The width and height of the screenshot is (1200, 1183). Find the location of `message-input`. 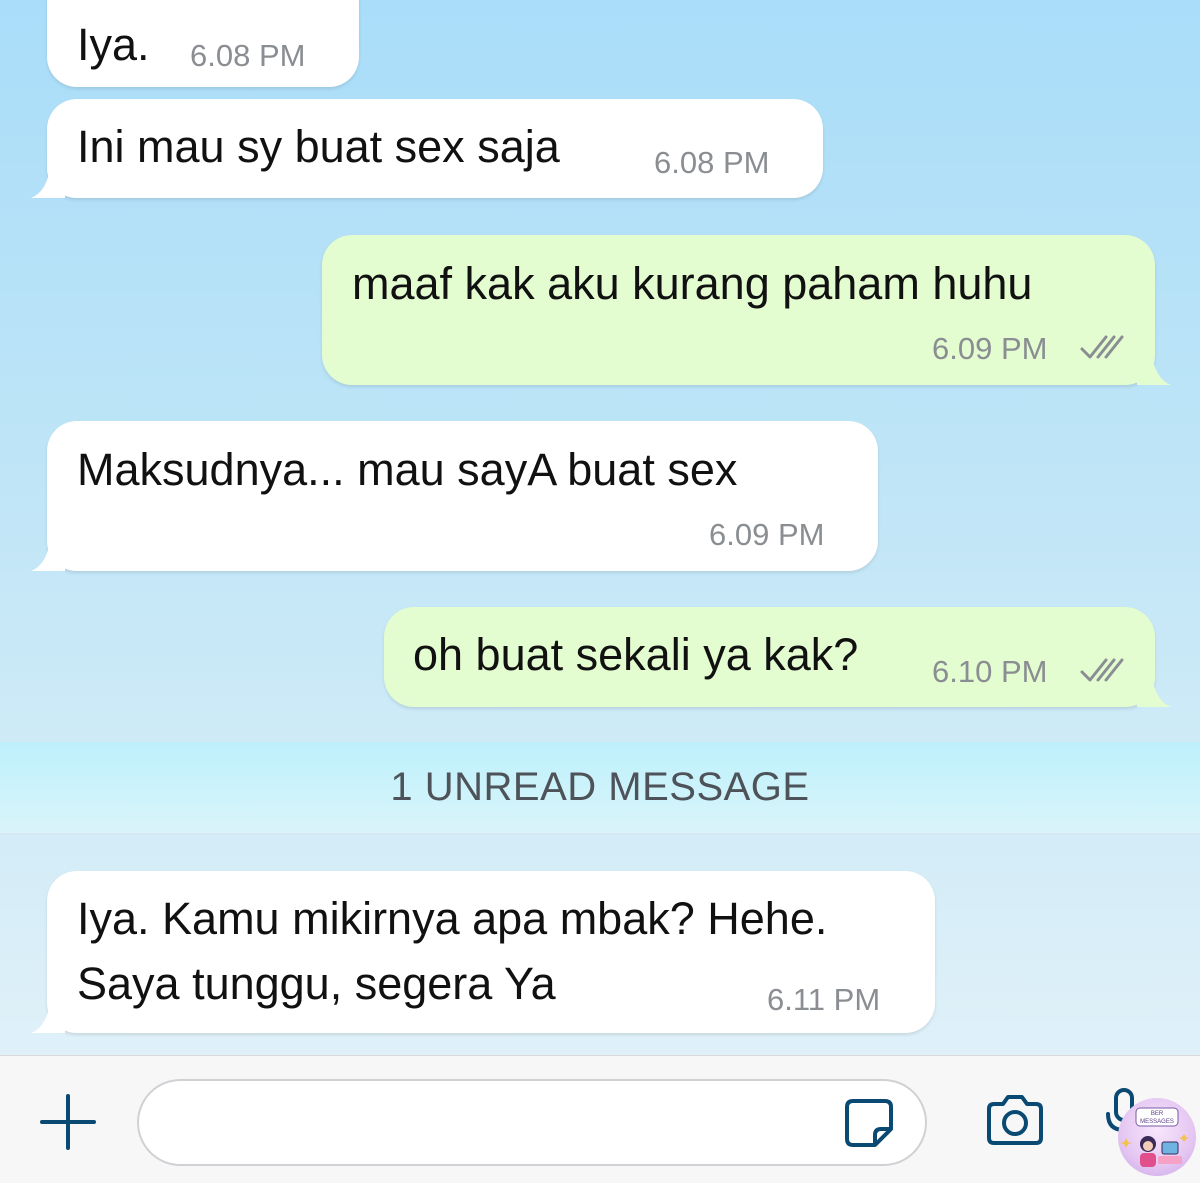

message-input is located at coordinates (532, 1122).